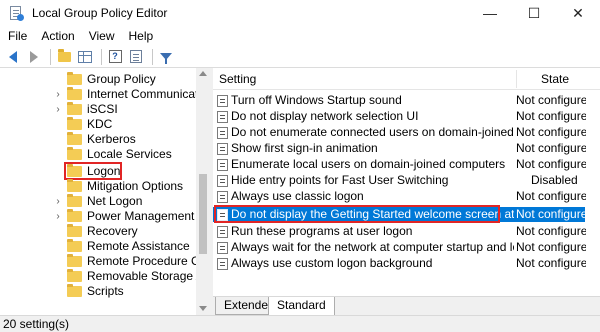  What do you see at coordinates (555, 79) in the screenshot?
I see `column-state: State` at bounding box center [555, 79].